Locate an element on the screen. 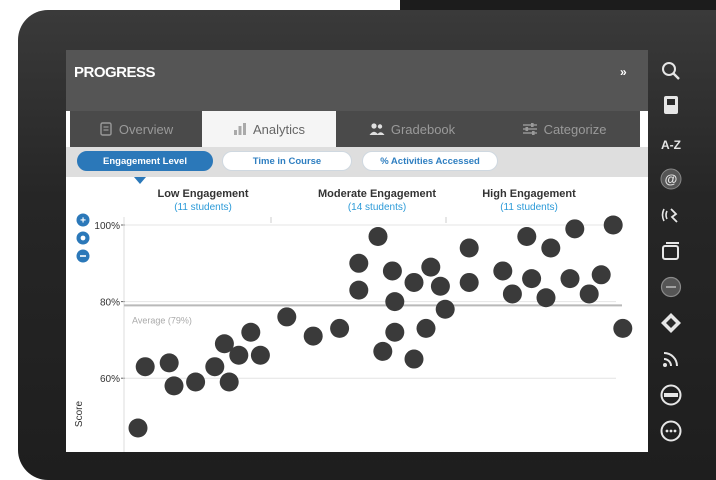 This screenshot has height=480, width=716. tab-analytics: Analytics is located at coordinates (269, 129).